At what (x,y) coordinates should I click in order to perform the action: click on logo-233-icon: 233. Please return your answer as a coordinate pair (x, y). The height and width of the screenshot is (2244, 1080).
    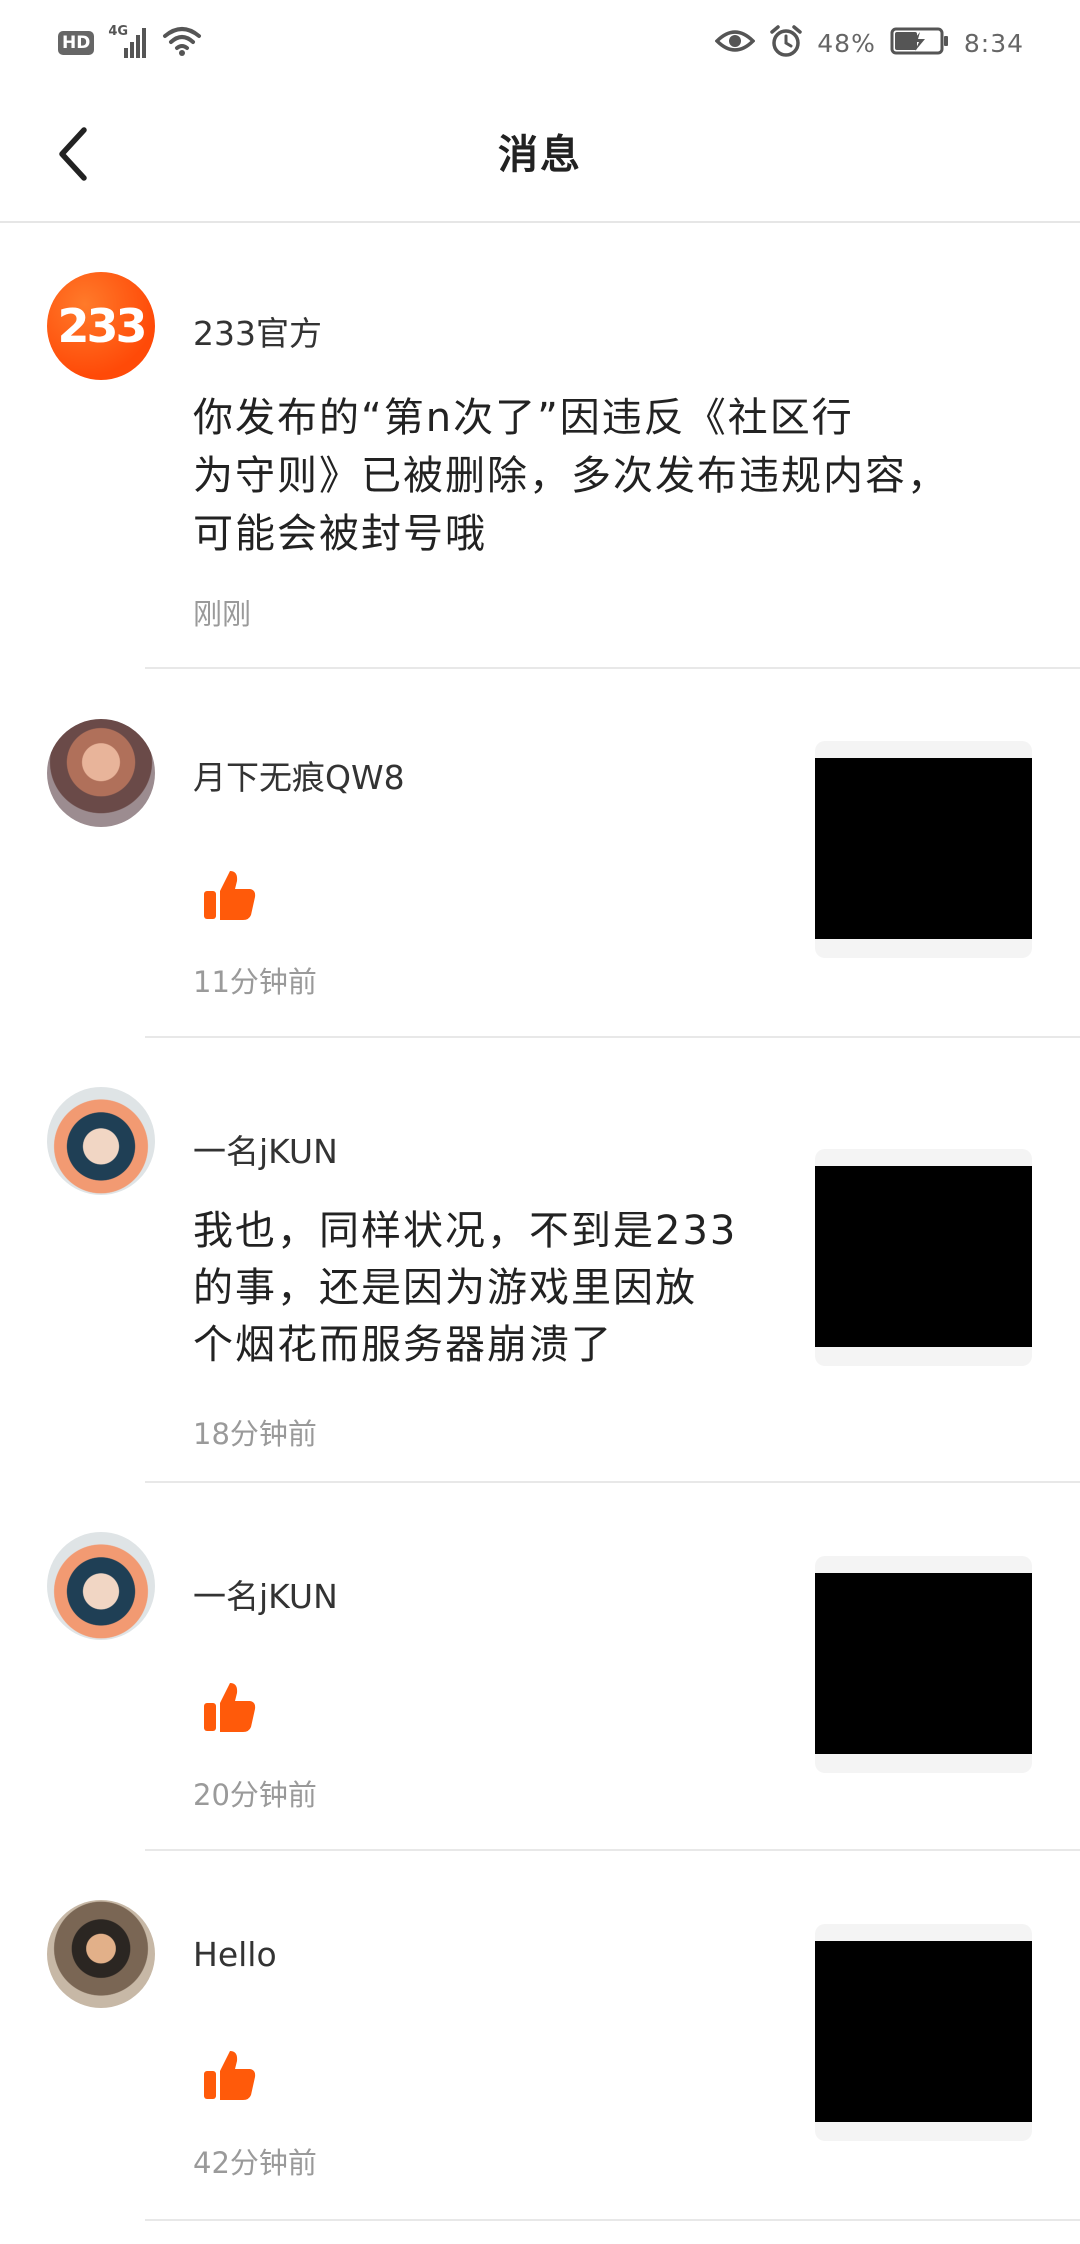
    Looking at the image, I should click on (102, 326).